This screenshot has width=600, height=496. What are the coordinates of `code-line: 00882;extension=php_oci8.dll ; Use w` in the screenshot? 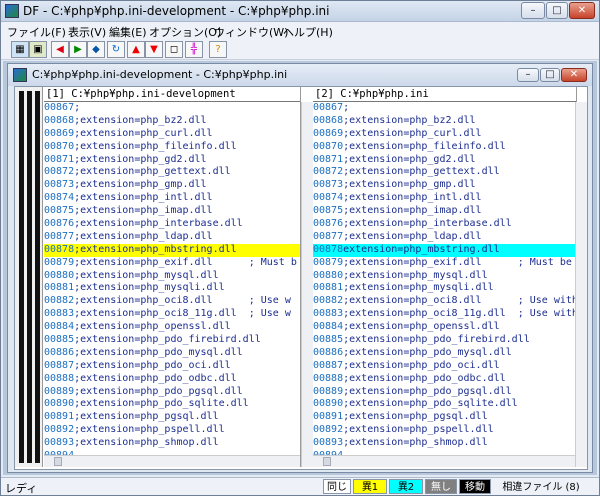 It's located at (172, 301).